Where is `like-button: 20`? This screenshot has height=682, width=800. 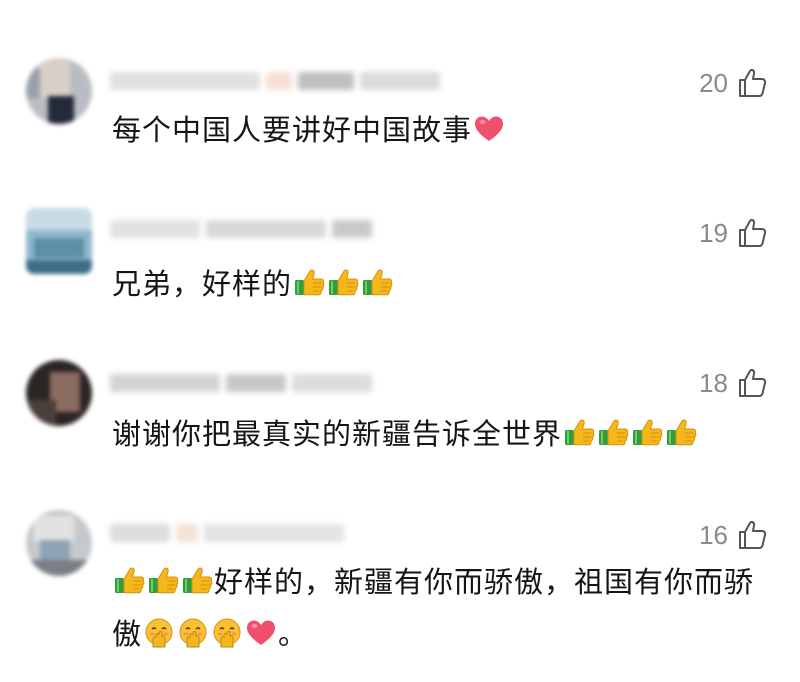
like-button: 20 is located at coordinates (733, 83).